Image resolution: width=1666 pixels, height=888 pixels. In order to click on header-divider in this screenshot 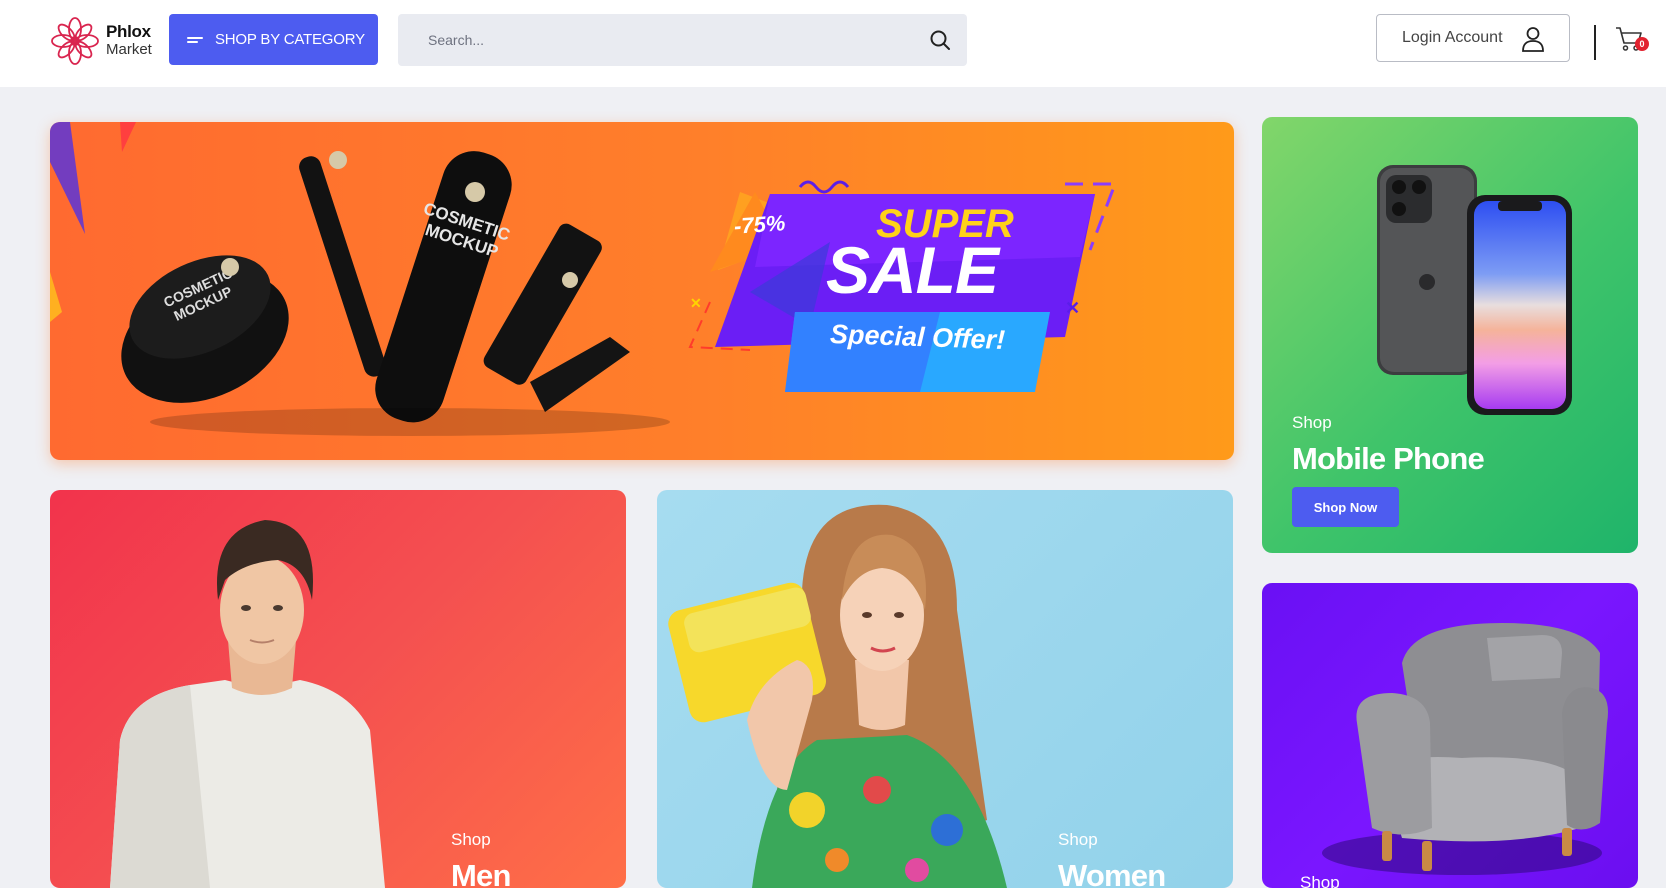, I will do `click(1595, 42)`.